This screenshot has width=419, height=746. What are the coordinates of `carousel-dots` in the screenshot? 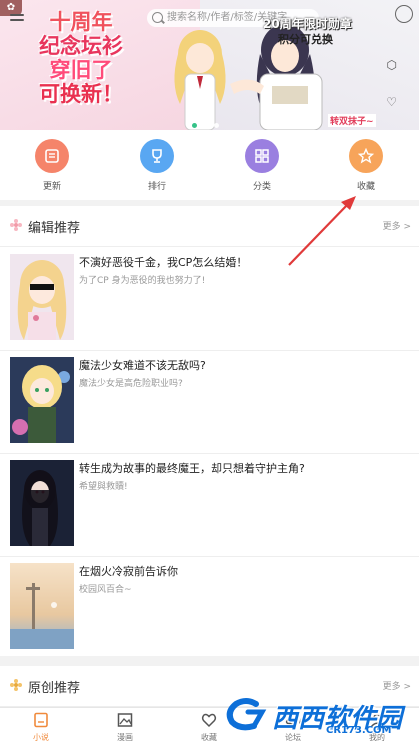 It's located at (208, 121).